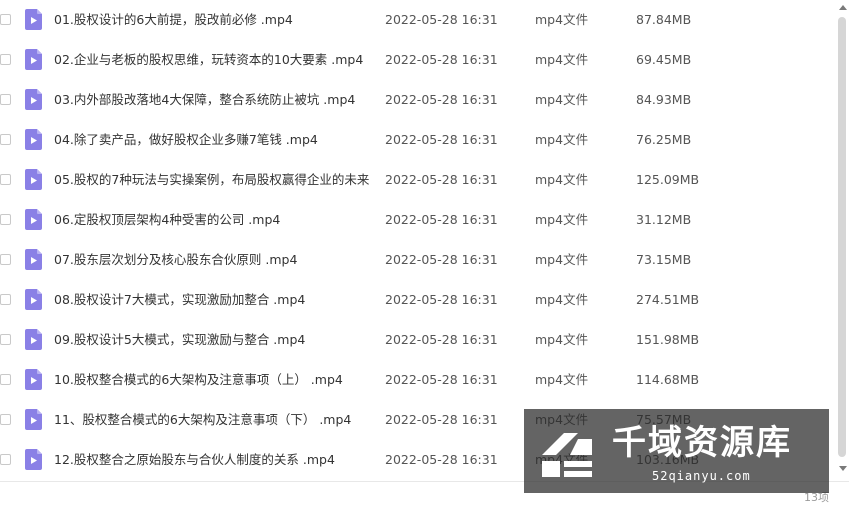 The width and height of the screenshot is (849, 513). Describe the element at coordinates (213, 380) in the screenshot. I see `file-name: 10.股权整合模式的6大架构及注意事项（上） .mp4` at that location.